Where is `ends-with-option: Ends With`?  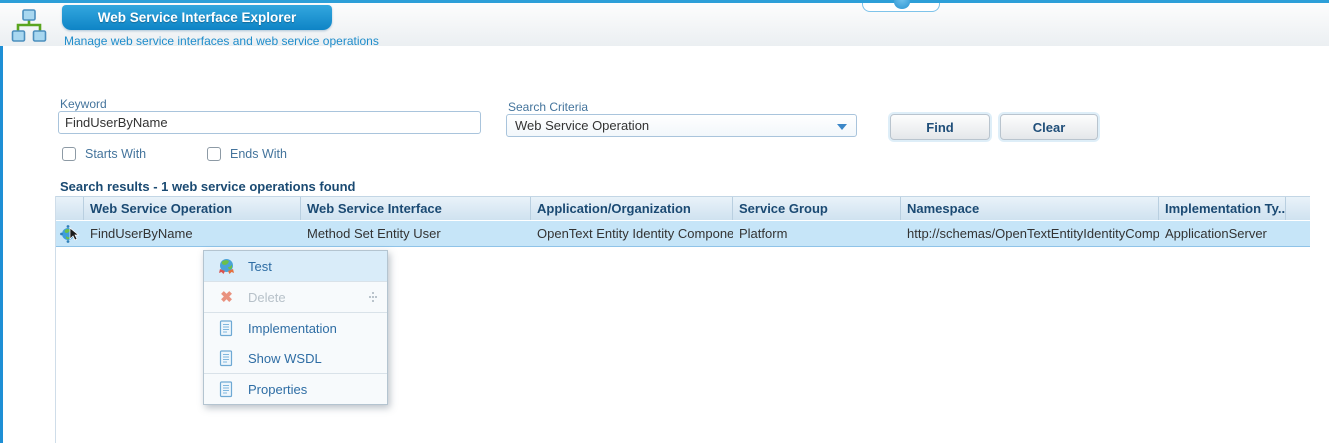 ends-with-option: Ends With is located at coordinates (247, 154).